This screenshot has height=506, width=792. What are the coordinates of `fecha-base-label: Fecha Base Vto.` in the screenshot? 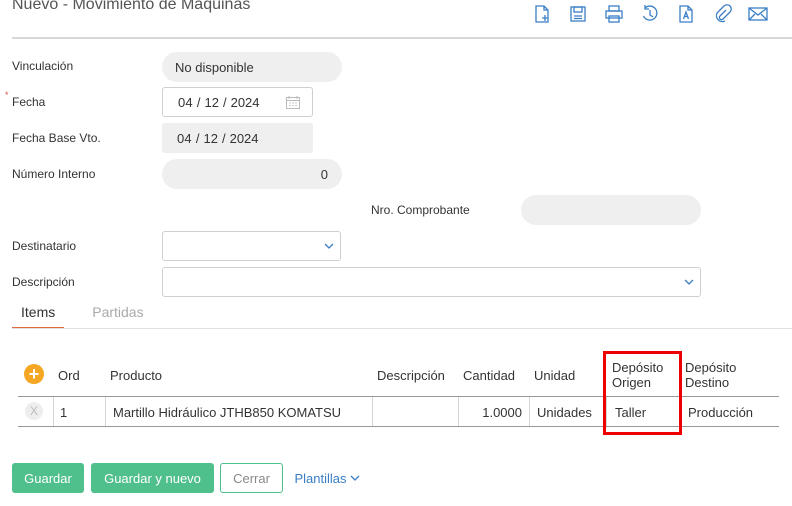 It's located at (56, 138).